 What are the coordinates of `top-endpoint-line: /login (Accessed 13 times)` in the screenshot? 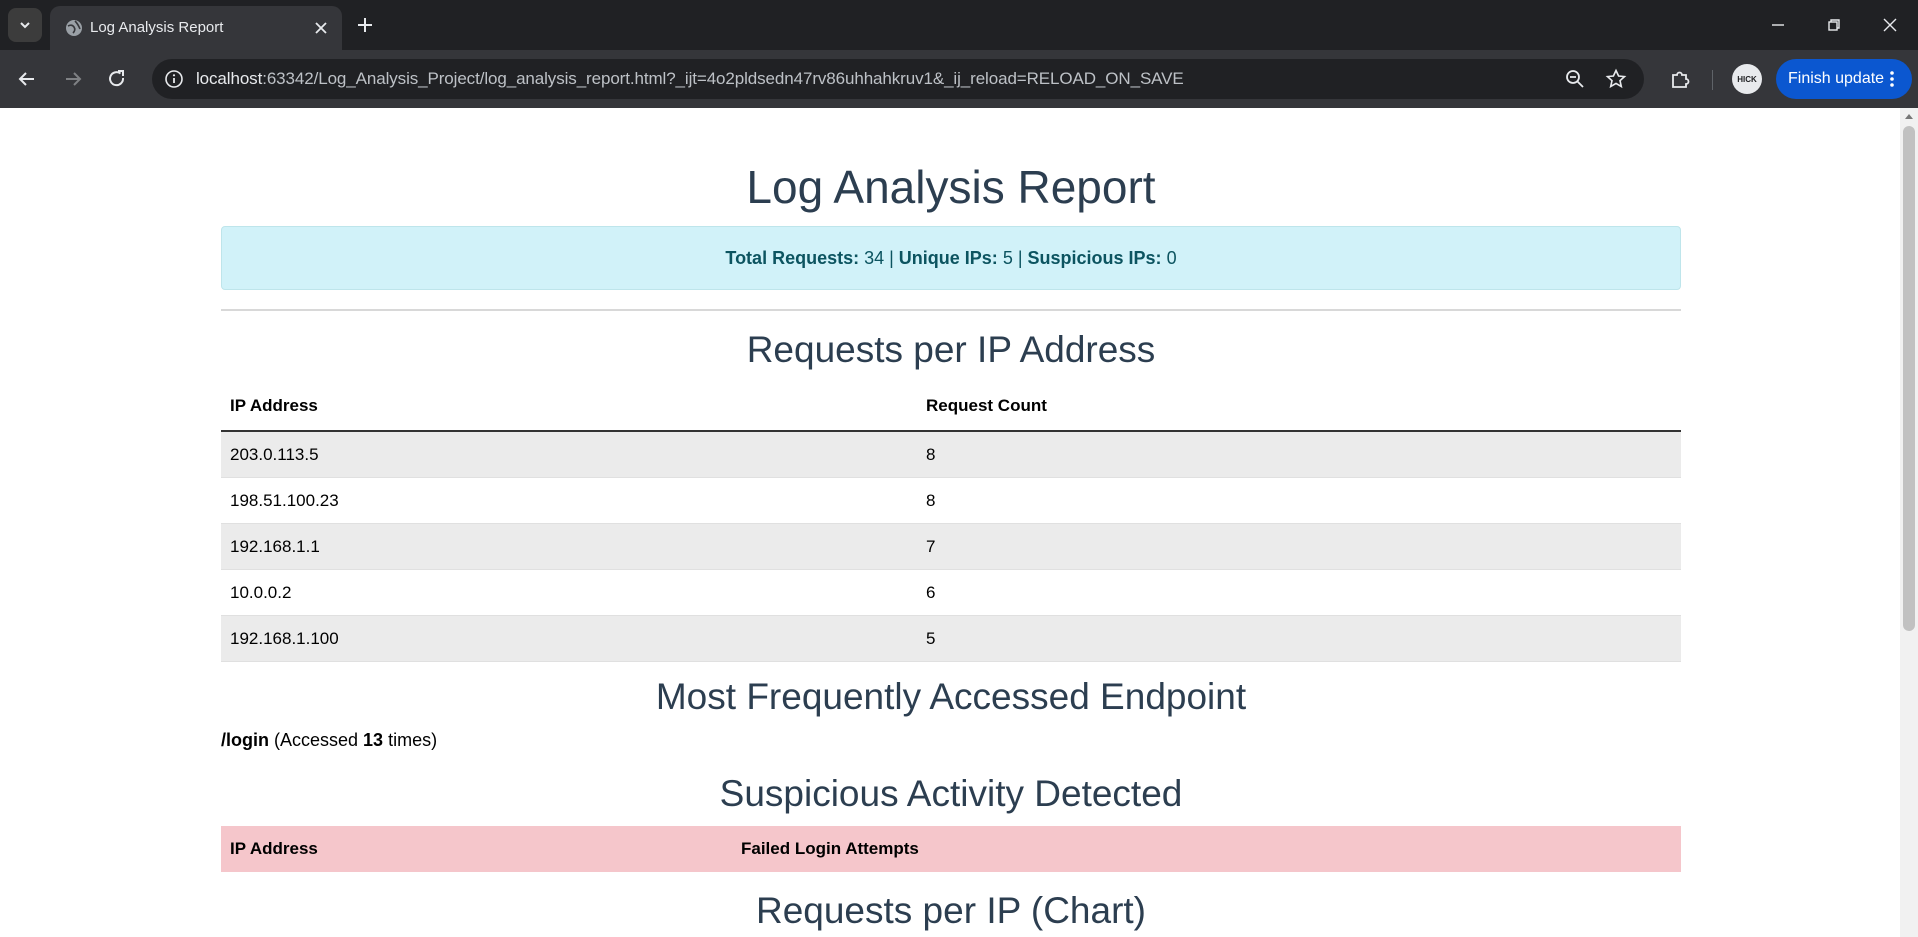 It's located at (329, 740).